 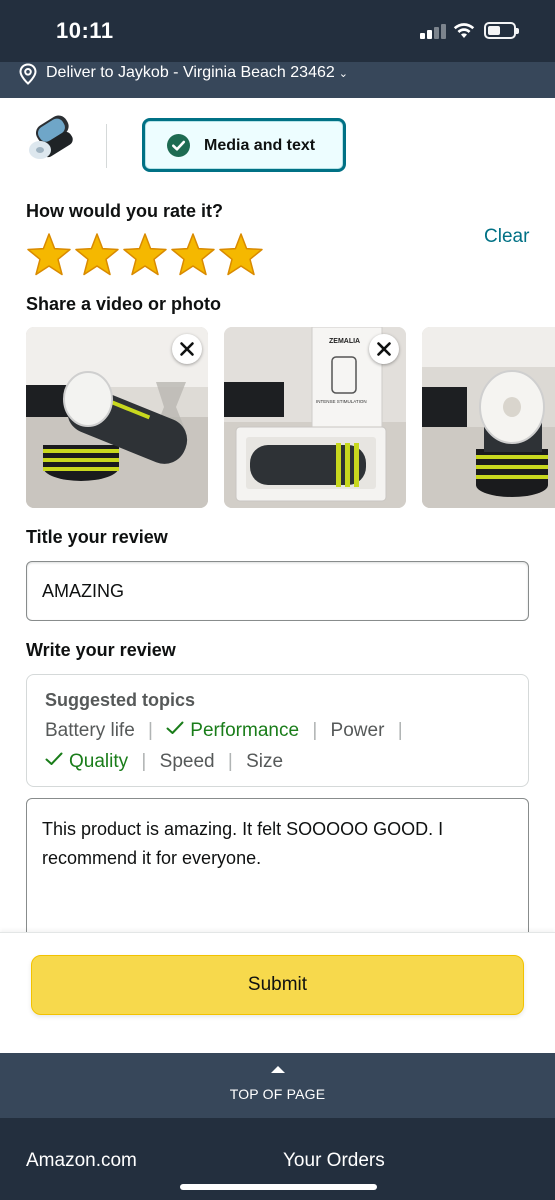 I want to click on divider, so click(x=106, y=146).